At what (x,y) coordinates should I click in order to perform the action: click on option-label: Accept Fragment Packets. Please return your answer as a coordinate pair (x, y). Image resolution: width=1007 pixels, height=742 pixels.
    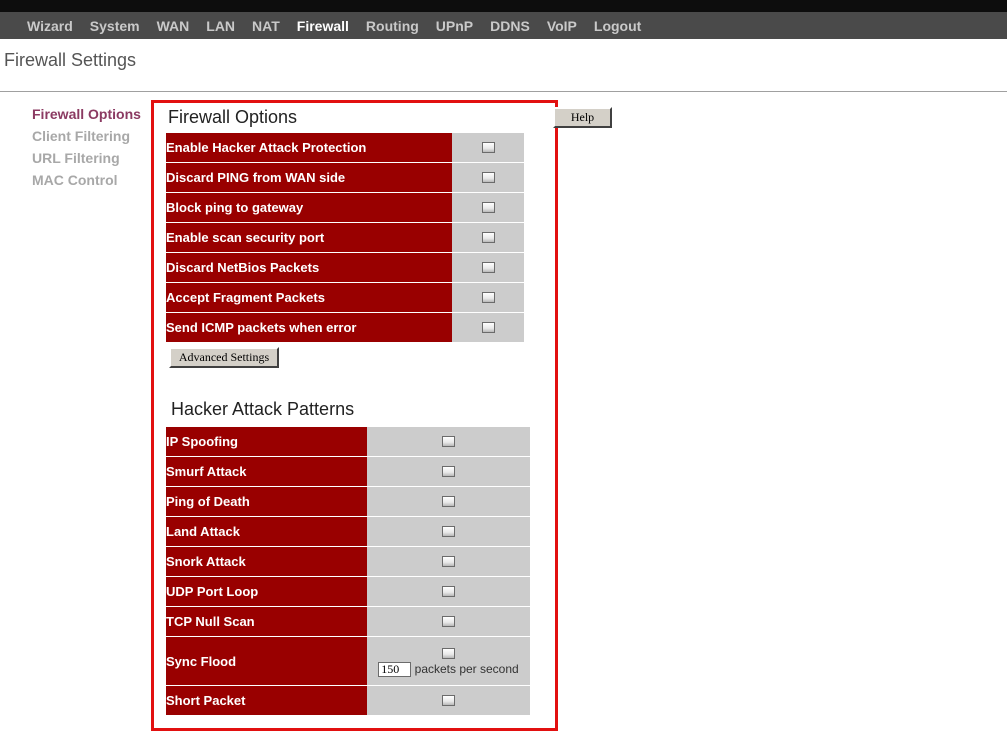
    Looking at the image, I should click on (309, 298).